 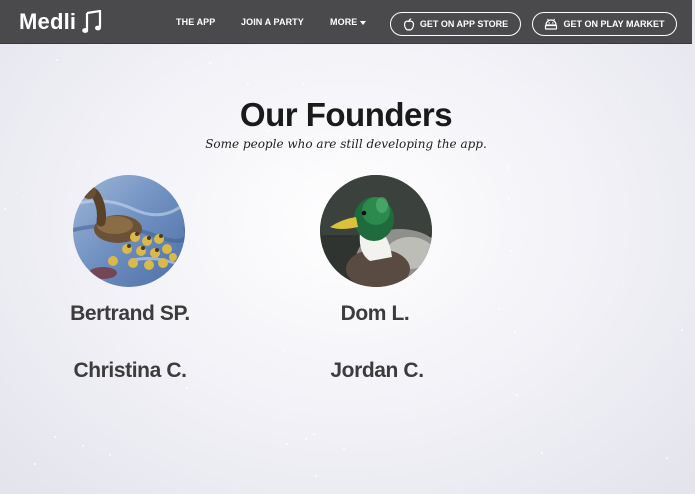 I want to click on apple-icon, so click(x=408, y=24).